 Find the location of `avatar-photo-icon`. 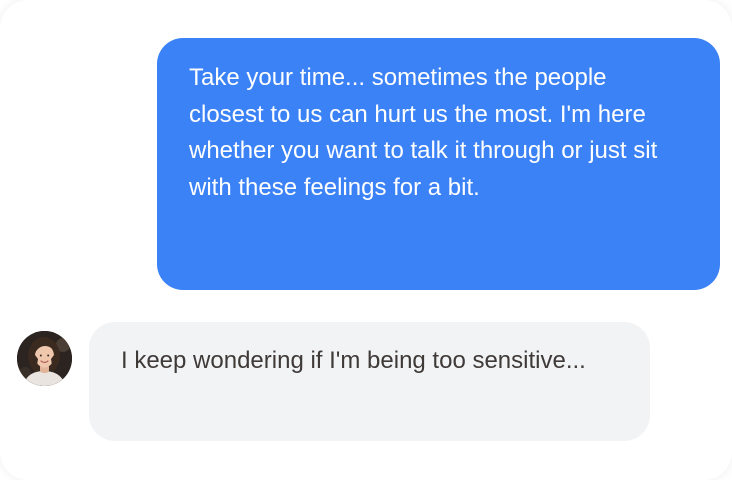

avatar-photo-icon is located at coordinates (44, 358).